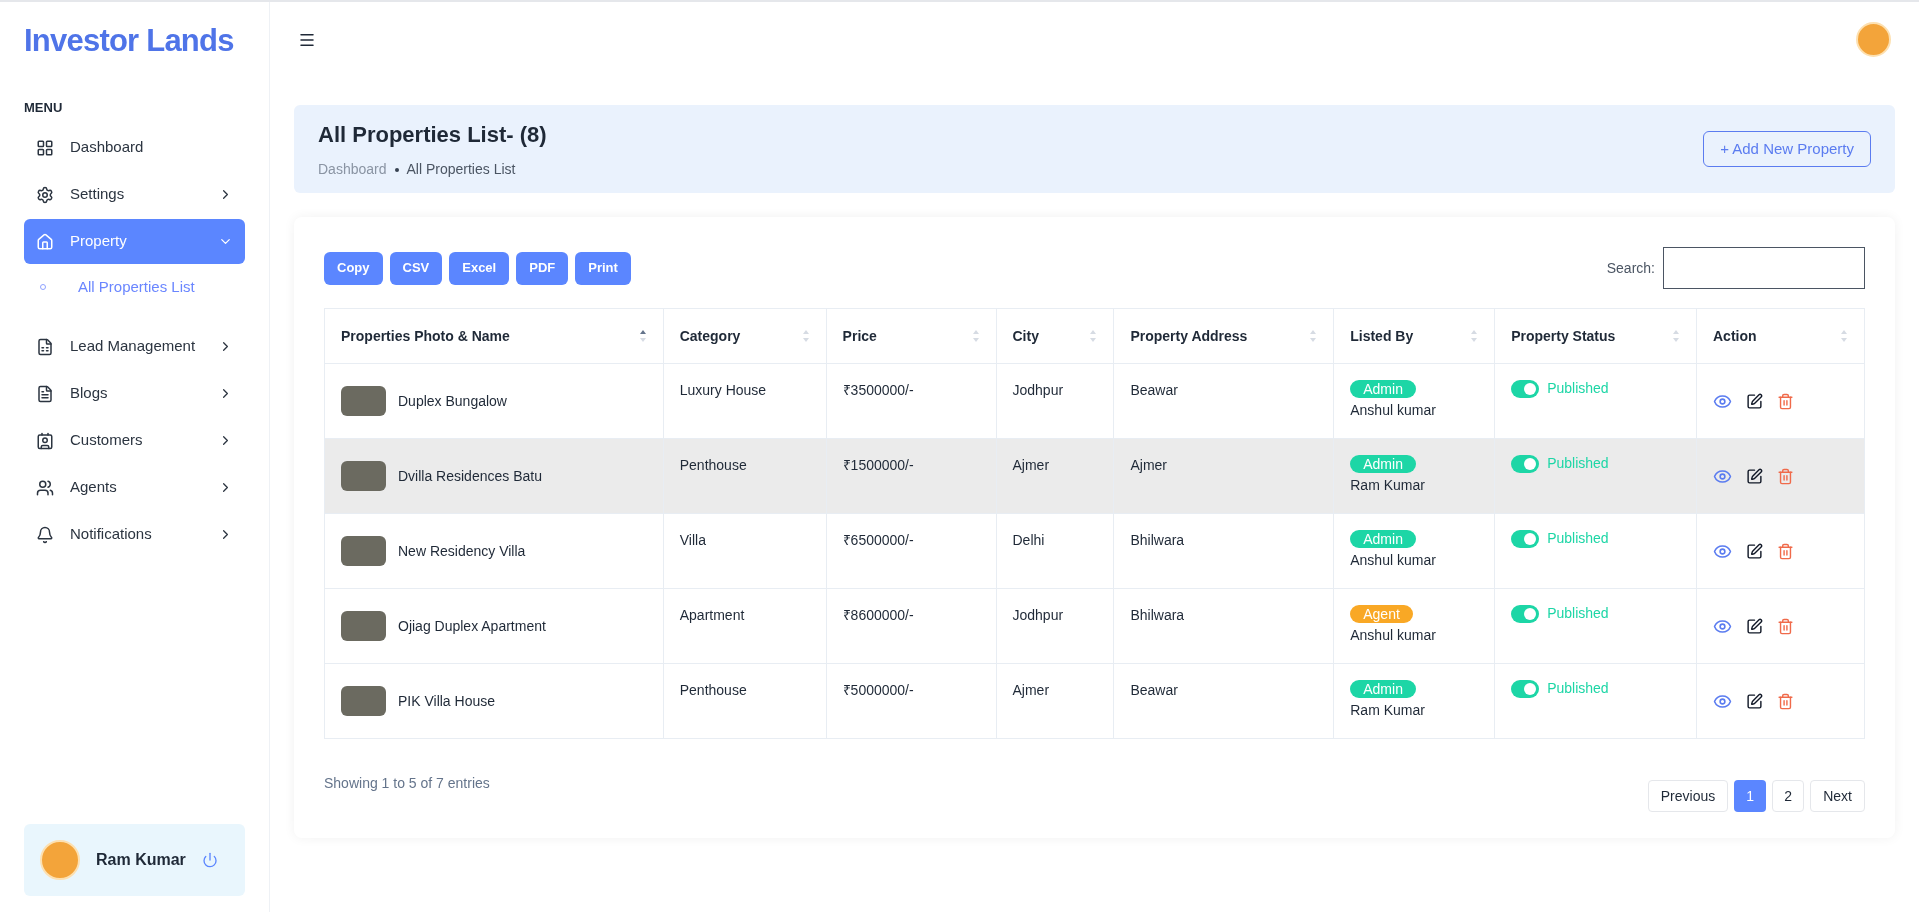 This screenshot has height=912, width=1919. I want to click on table-row: PIK Villa House Penthouse ₹5000000/- Ajmer Beawar Admin Ram Kumar Published, so click(1094, 701).